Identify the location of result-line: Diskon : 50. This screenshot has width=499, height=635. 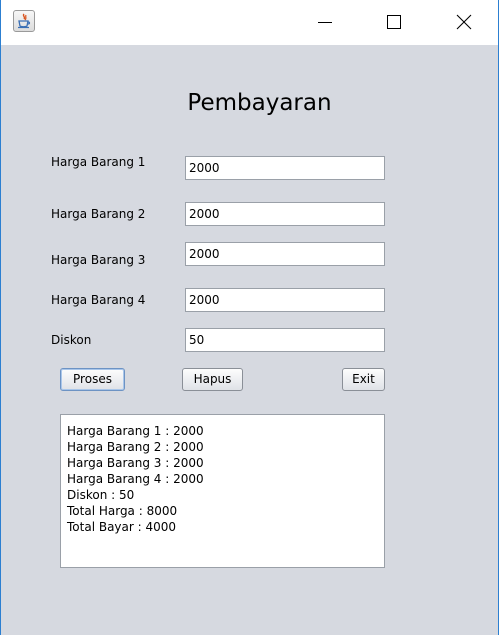
(101, 495).